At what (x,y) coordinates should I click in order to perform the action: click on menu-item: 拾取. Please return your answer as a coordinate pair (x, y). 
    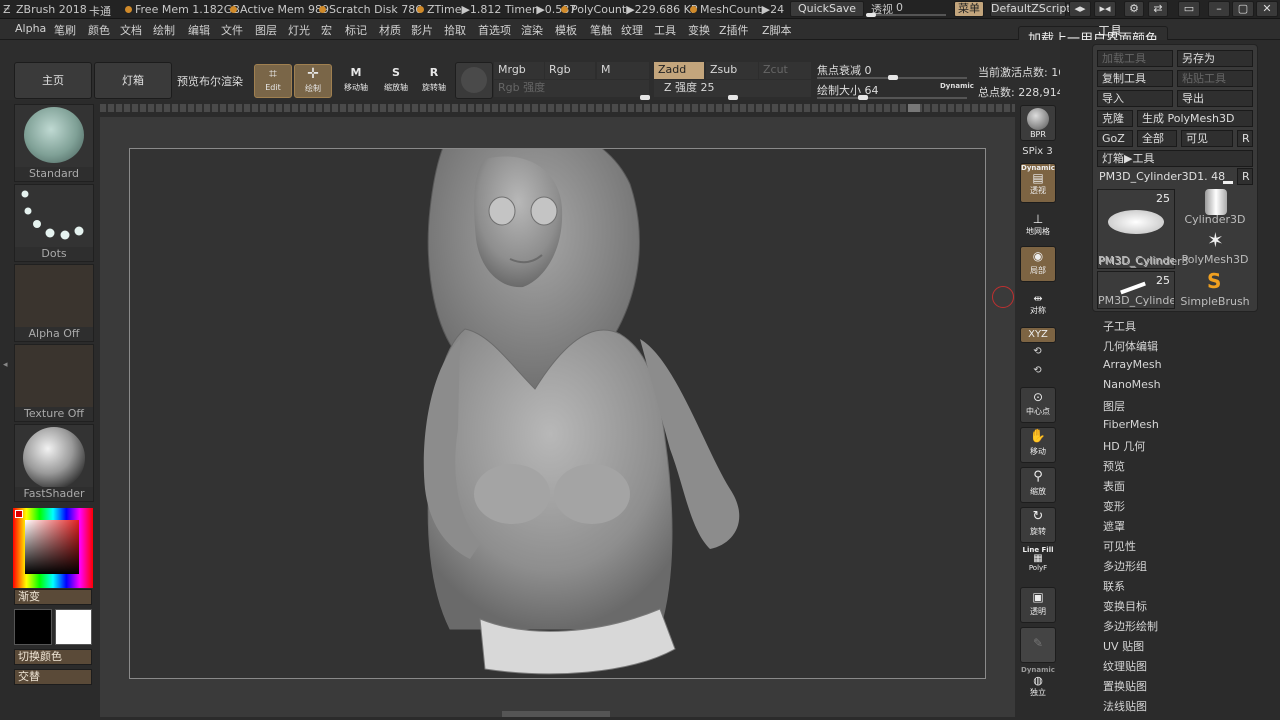
    Looking at the image, I should click on (455, 30).